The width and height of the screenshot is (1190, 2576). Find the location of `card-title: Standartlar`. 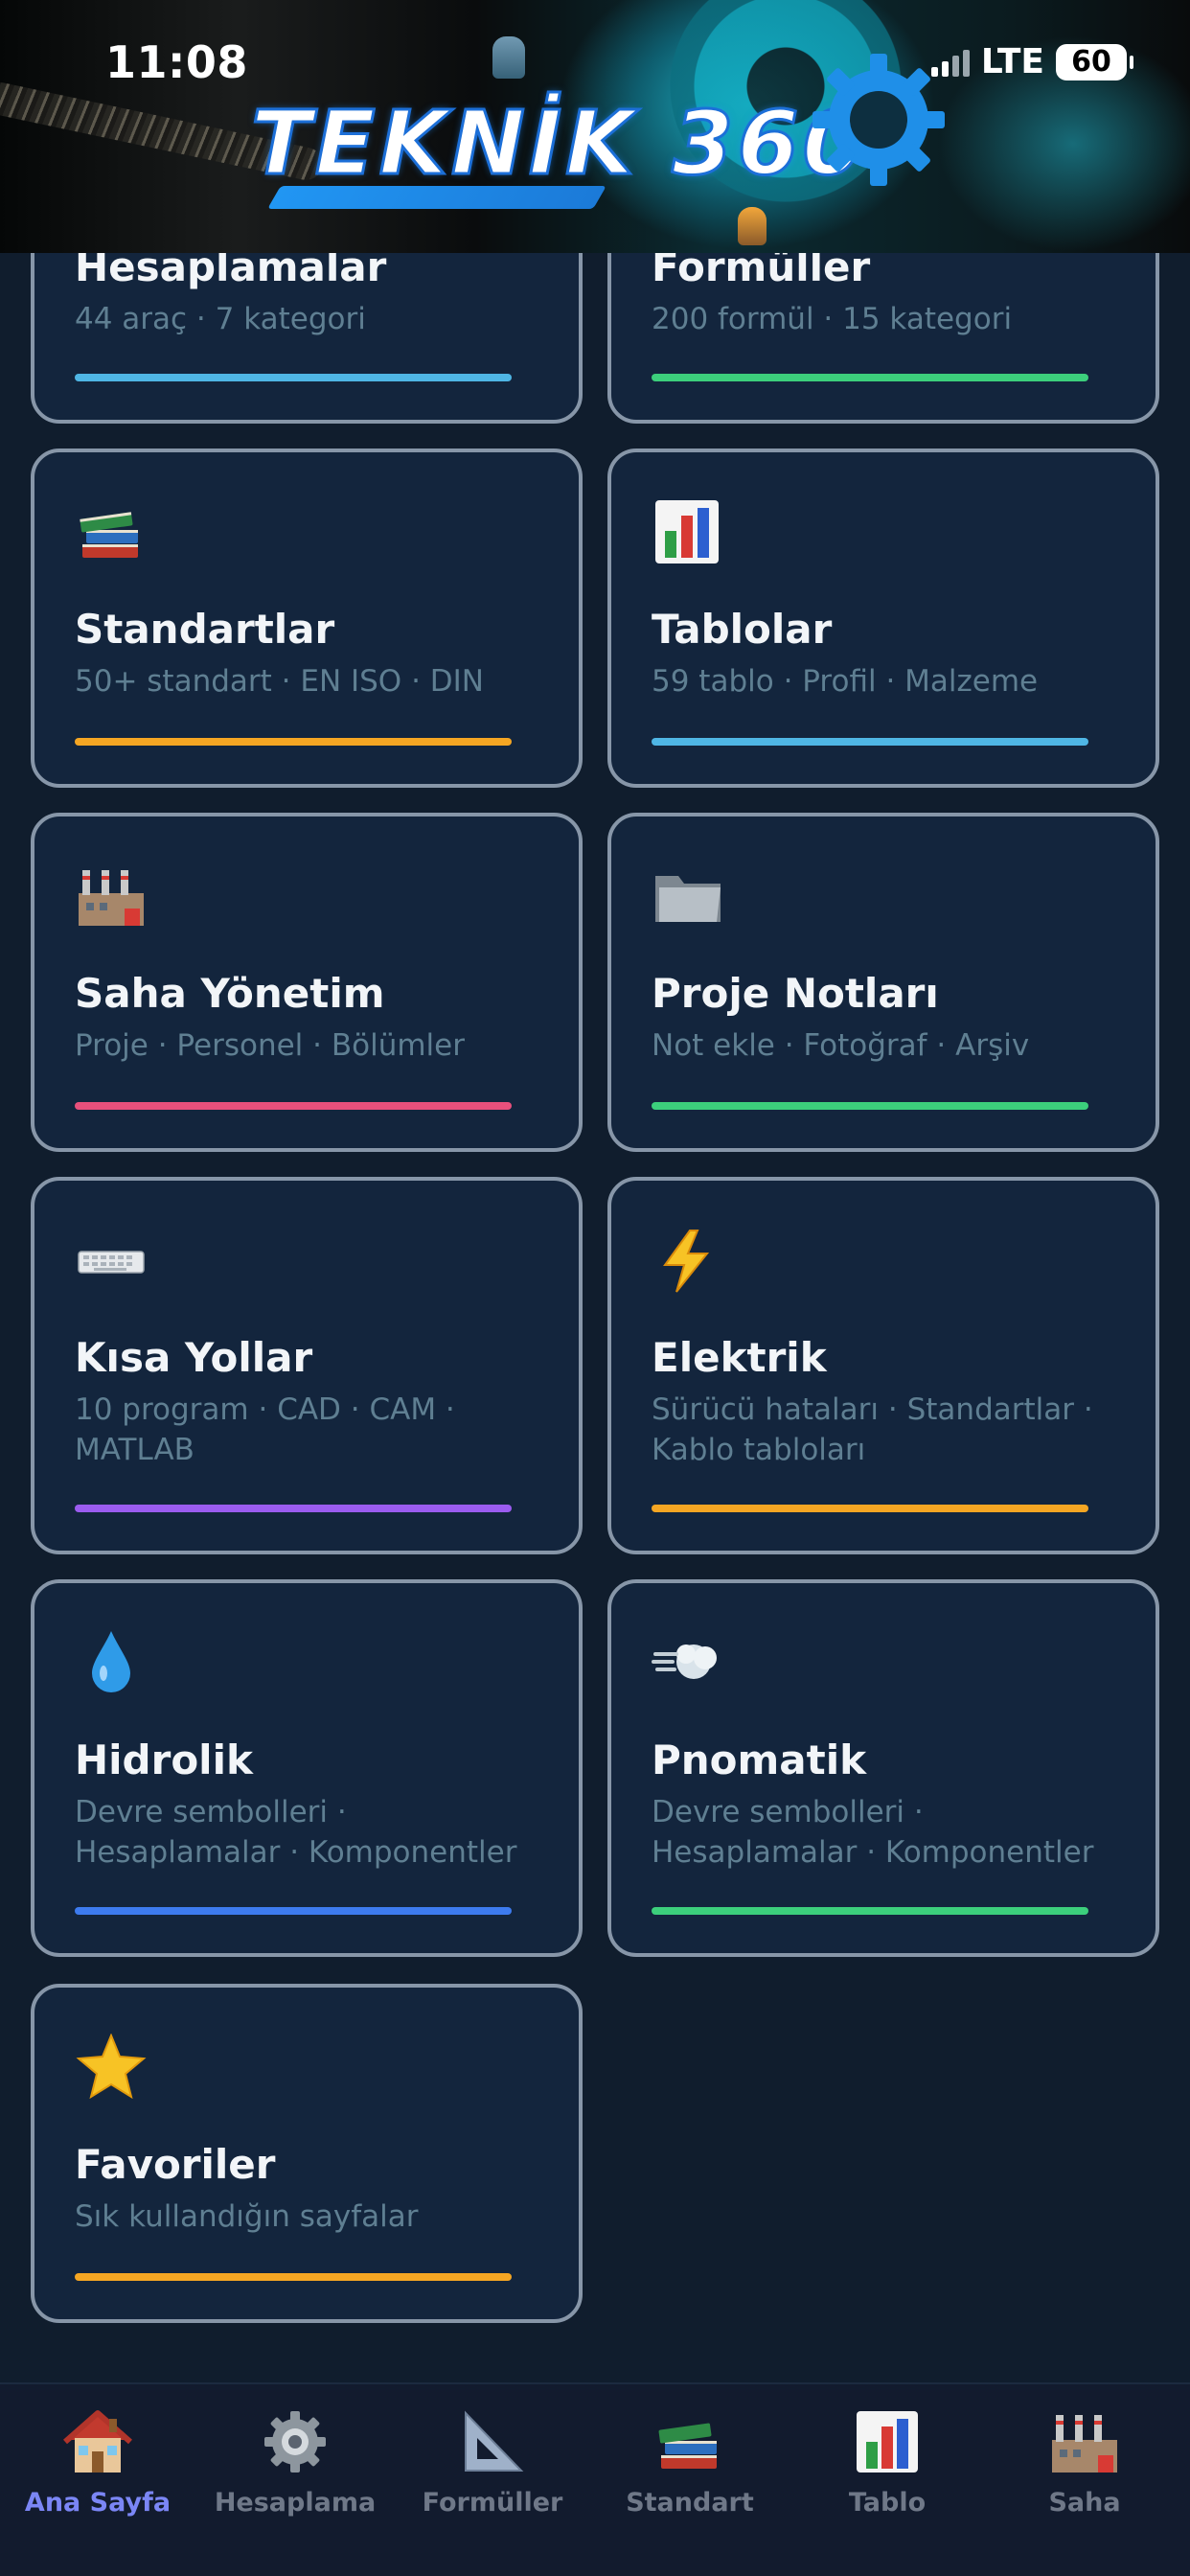

card-title: Standartlar is located at coordinates (205, 629).